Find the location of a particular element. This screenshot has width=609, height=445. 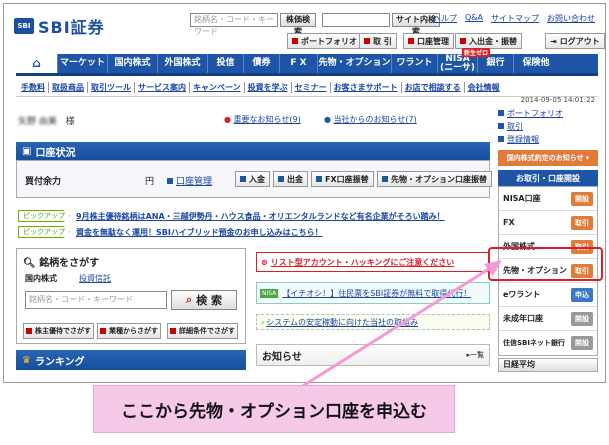

instruction-caption: ここから先物・オプション口座を申込む is located at coordinates (274, 409).